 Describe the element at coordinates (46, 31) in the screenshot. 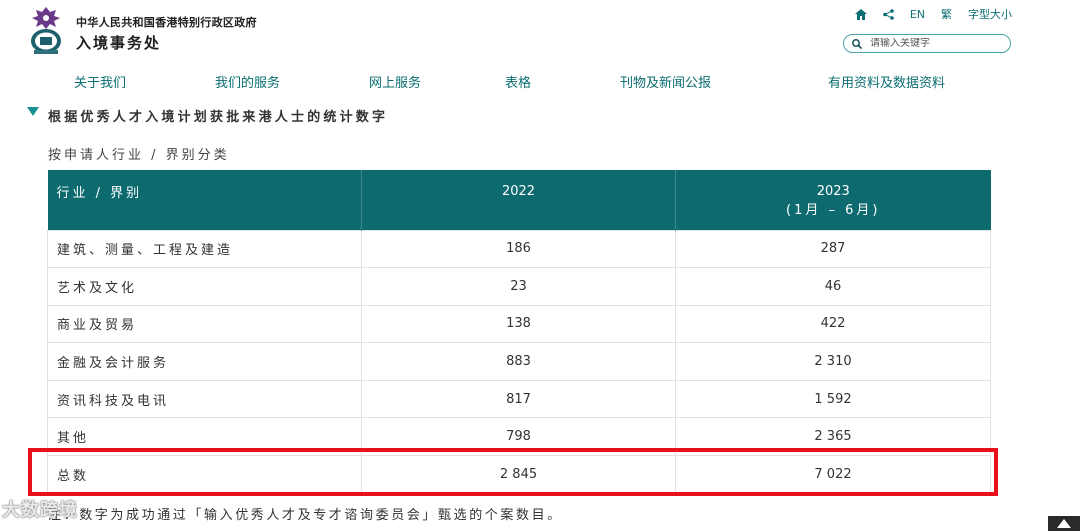

I see `government-emblem-logo` at that location.